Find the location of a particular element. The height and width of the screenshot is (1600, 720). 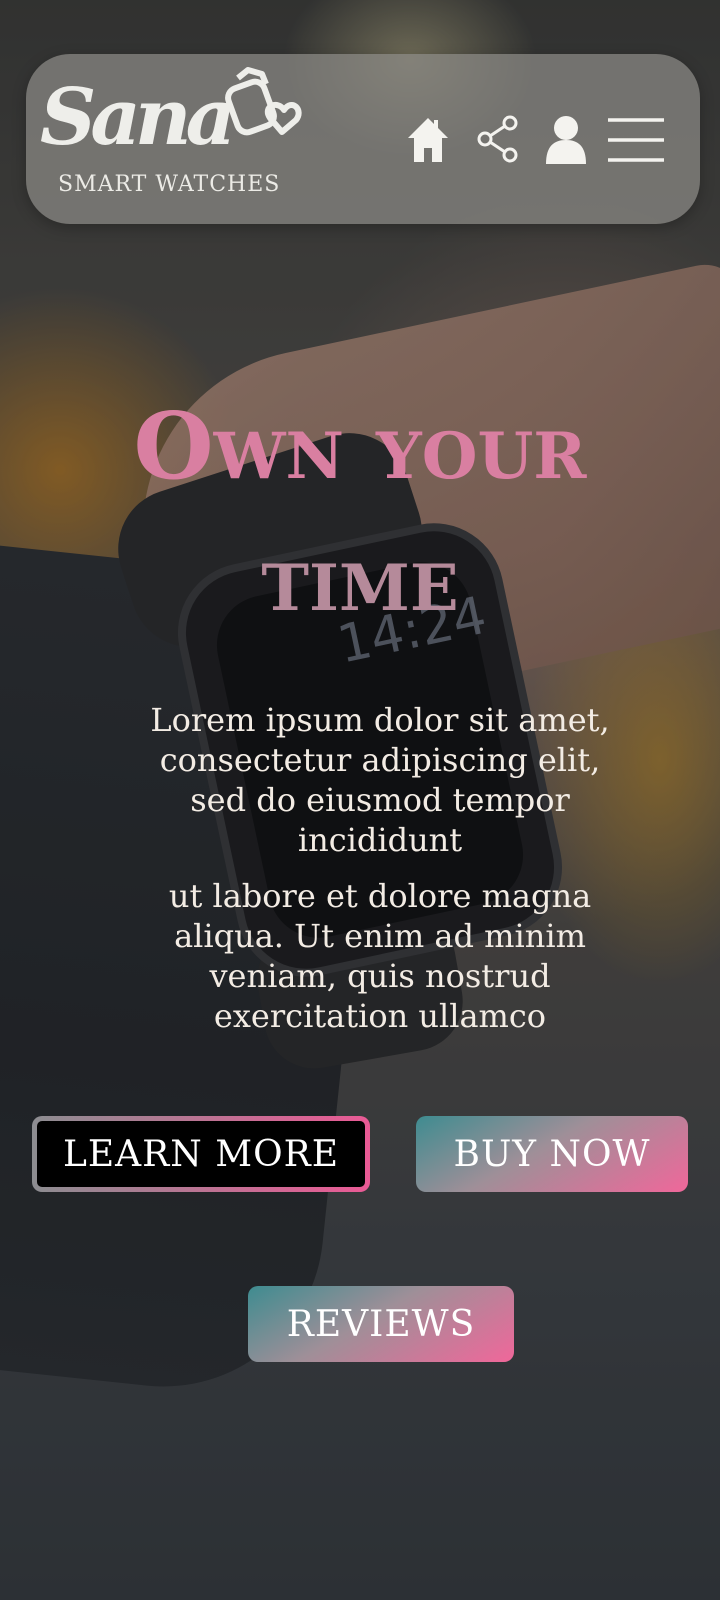

buy-now-button: BUY NOW is located at coordinates (552, 1154).